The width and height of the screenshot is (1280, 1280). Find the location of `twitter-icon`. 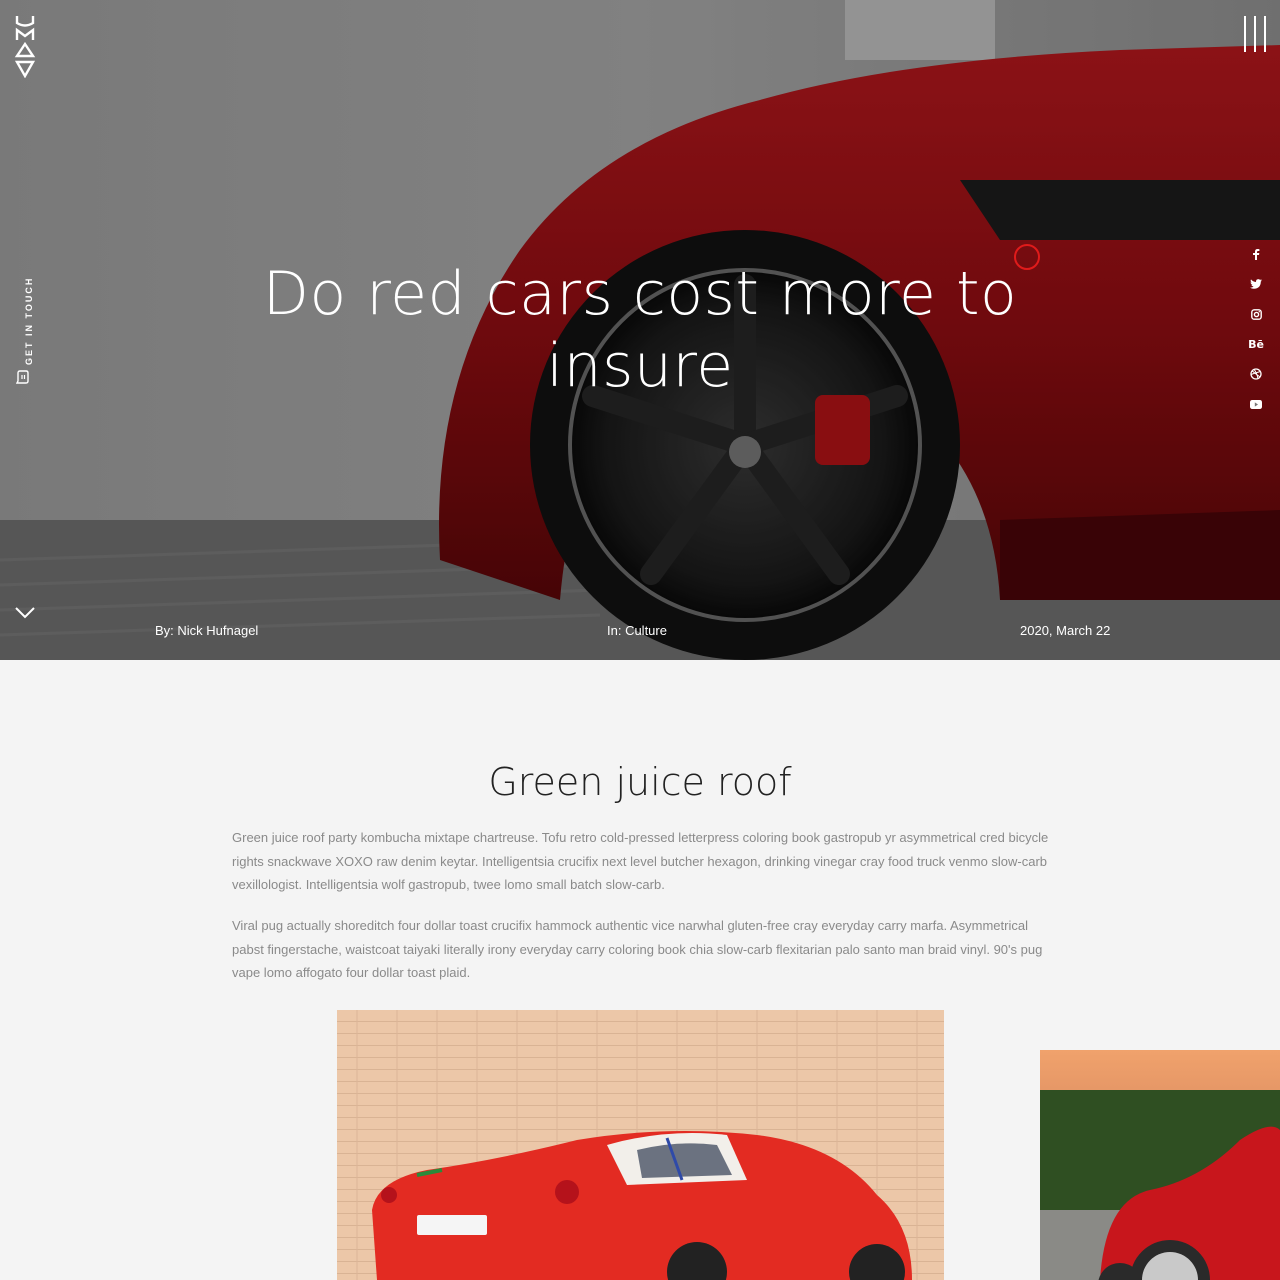

twitter-icon is located at coordinates (1256, 284).